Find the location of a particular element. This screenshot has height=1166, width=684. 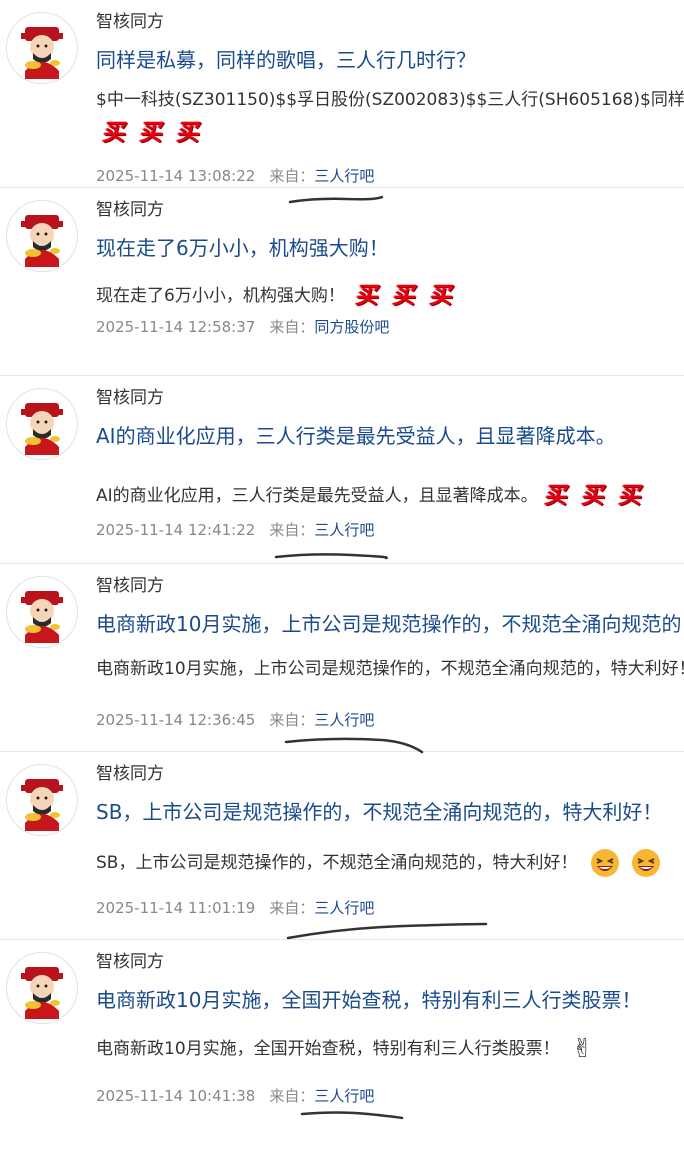

post-title: AI的商业化应用，三人行类是最先受益人，且显著降成本。 is located at coordinates (390, 436).